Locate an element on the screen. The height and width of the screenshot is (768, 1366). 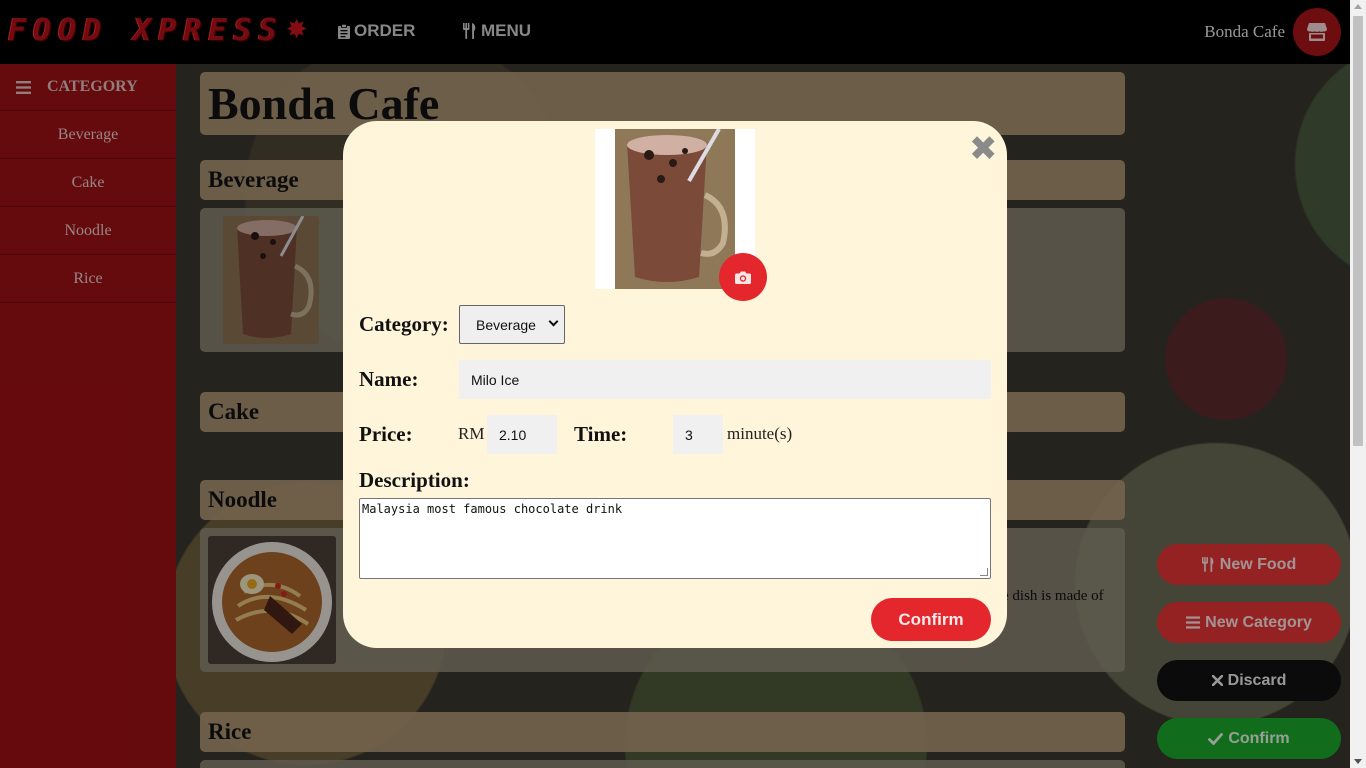
price-label: Price: is located at coordinates (386, 434).